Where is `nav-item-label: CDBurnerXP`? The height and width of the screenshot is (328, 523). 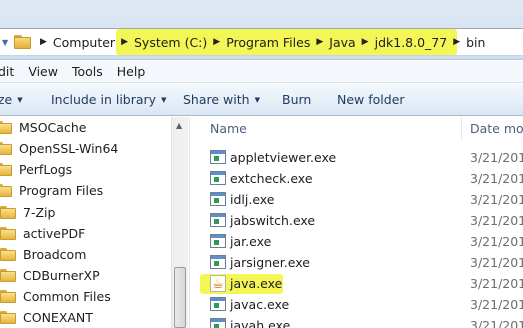
nav-item-label: CDBurnerXP is located at coordinates (61, 275).